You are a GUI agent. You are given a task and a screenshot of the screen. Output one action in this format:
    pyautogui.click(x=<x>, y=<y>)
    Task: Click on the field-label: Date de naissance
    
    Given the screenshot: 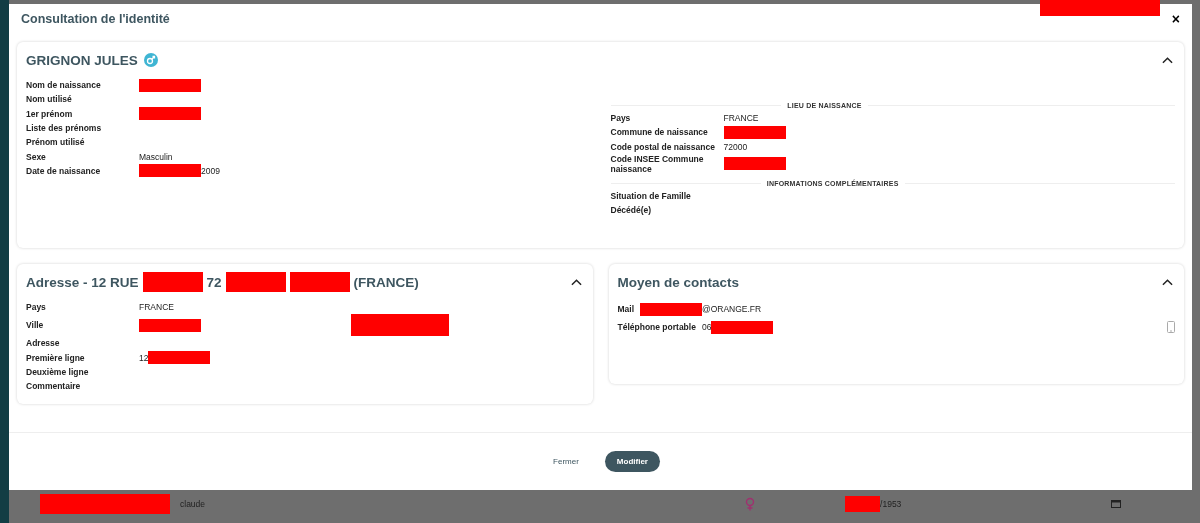 What is the action you would take?
    pyautogui.click(x=64, y=170)
    